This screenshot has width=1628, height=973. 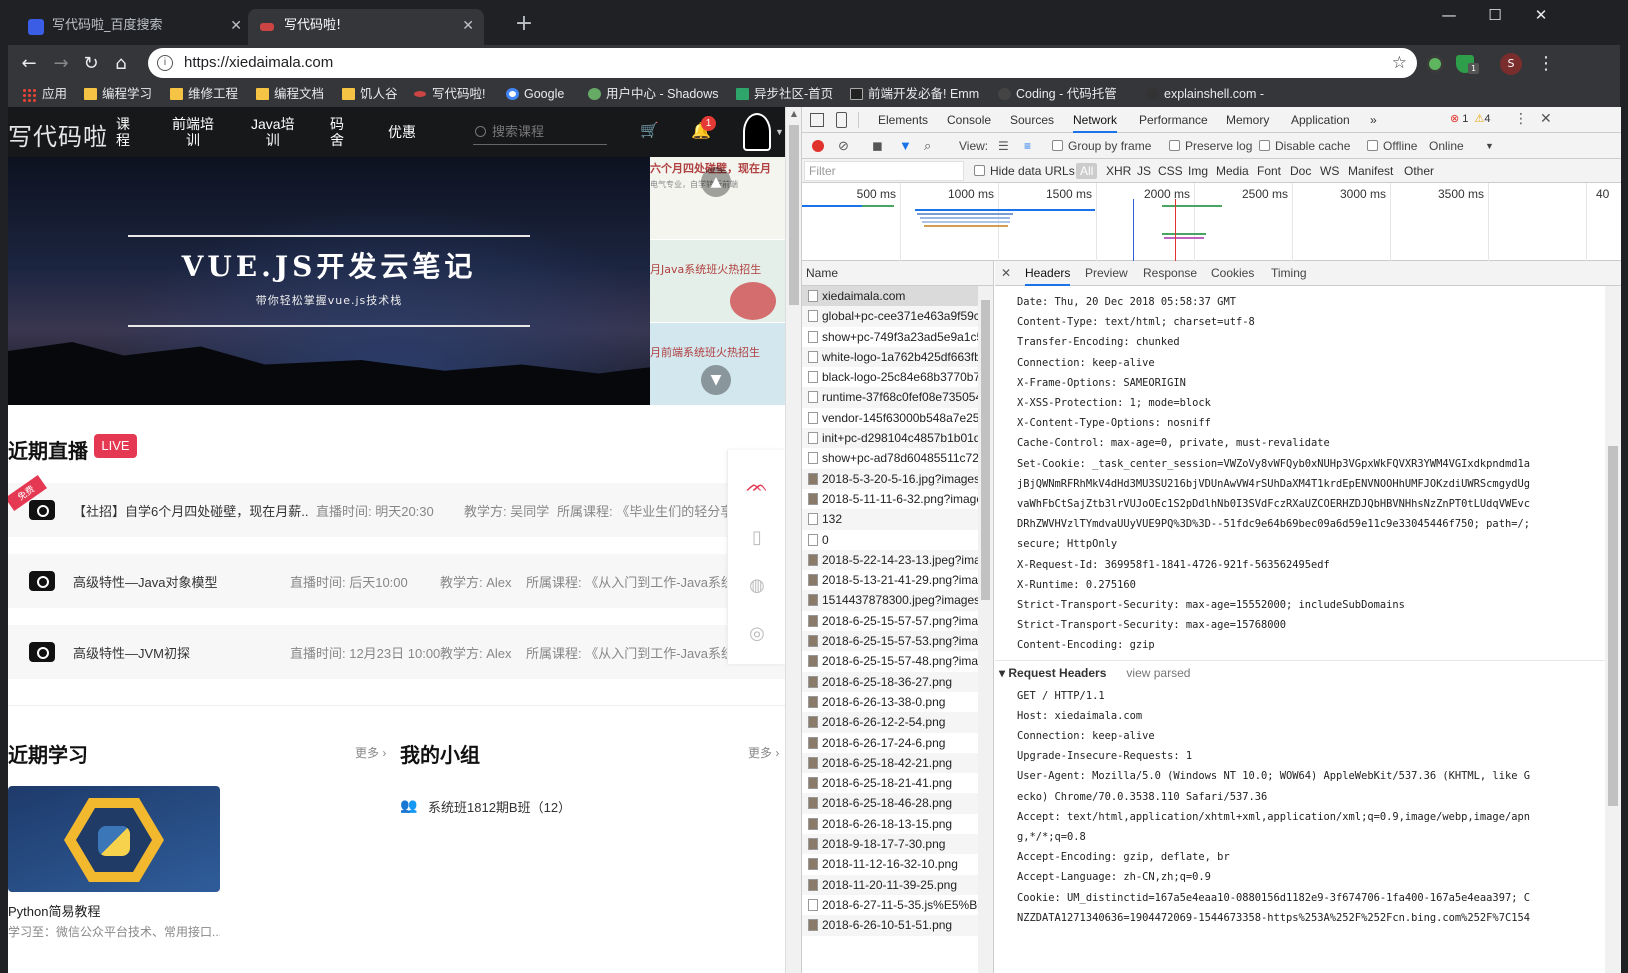 I want to click on request-row: 2018-6-26-13-38-0.png, so click(x=897, y=702).